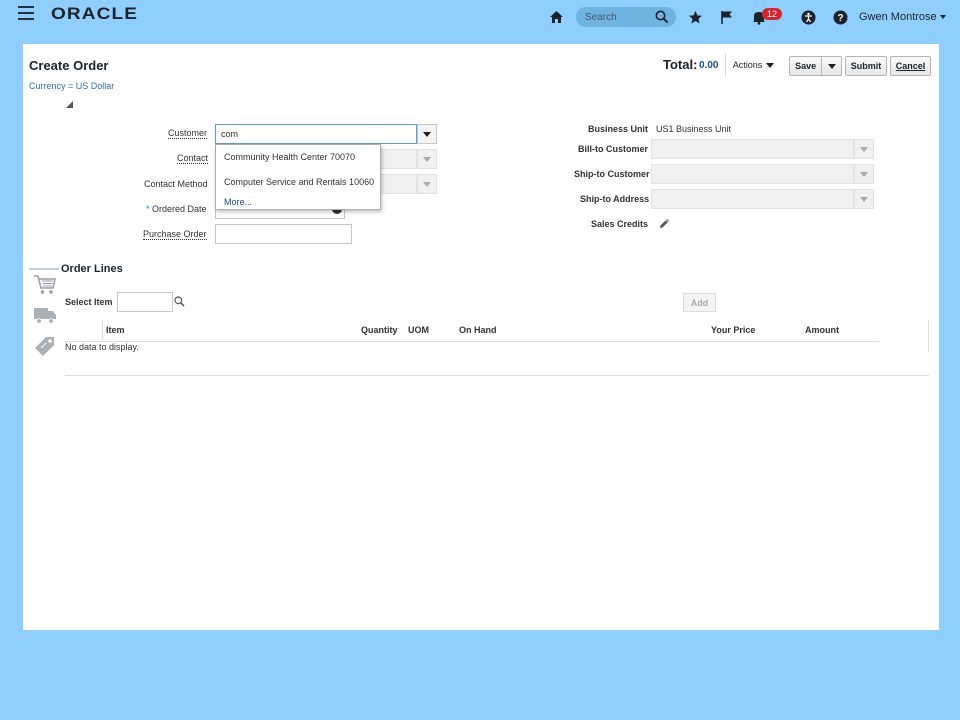 This screenshot has width=960, height=720. What do you see at coordinates (478, 330) in the screenshot?
I see `column-on-hand: On Hand` at bounding box center [478, 330].